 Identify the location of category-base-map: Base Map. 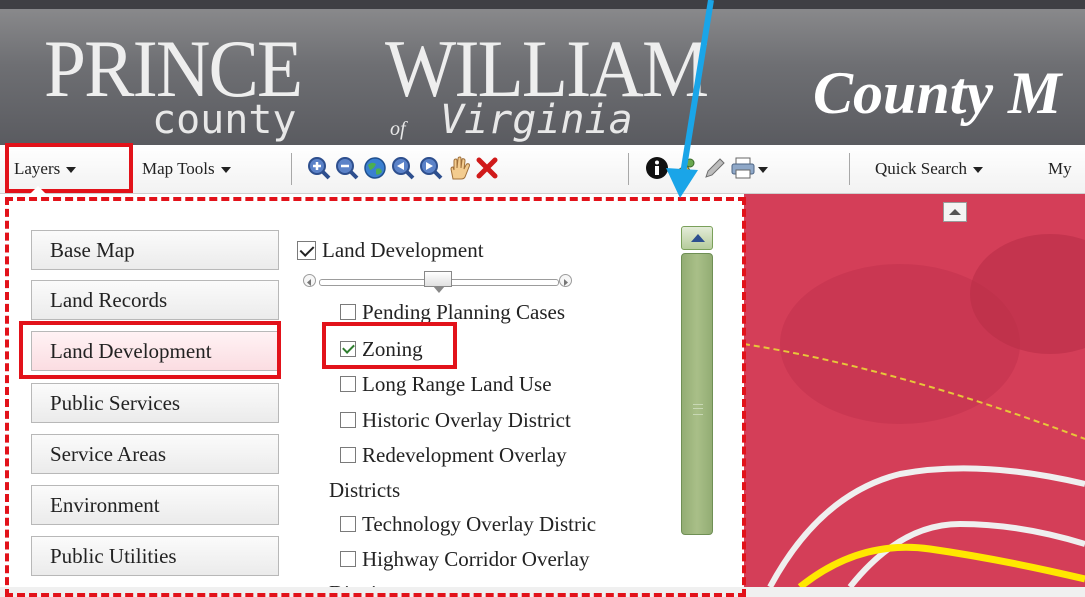
(155, 250).